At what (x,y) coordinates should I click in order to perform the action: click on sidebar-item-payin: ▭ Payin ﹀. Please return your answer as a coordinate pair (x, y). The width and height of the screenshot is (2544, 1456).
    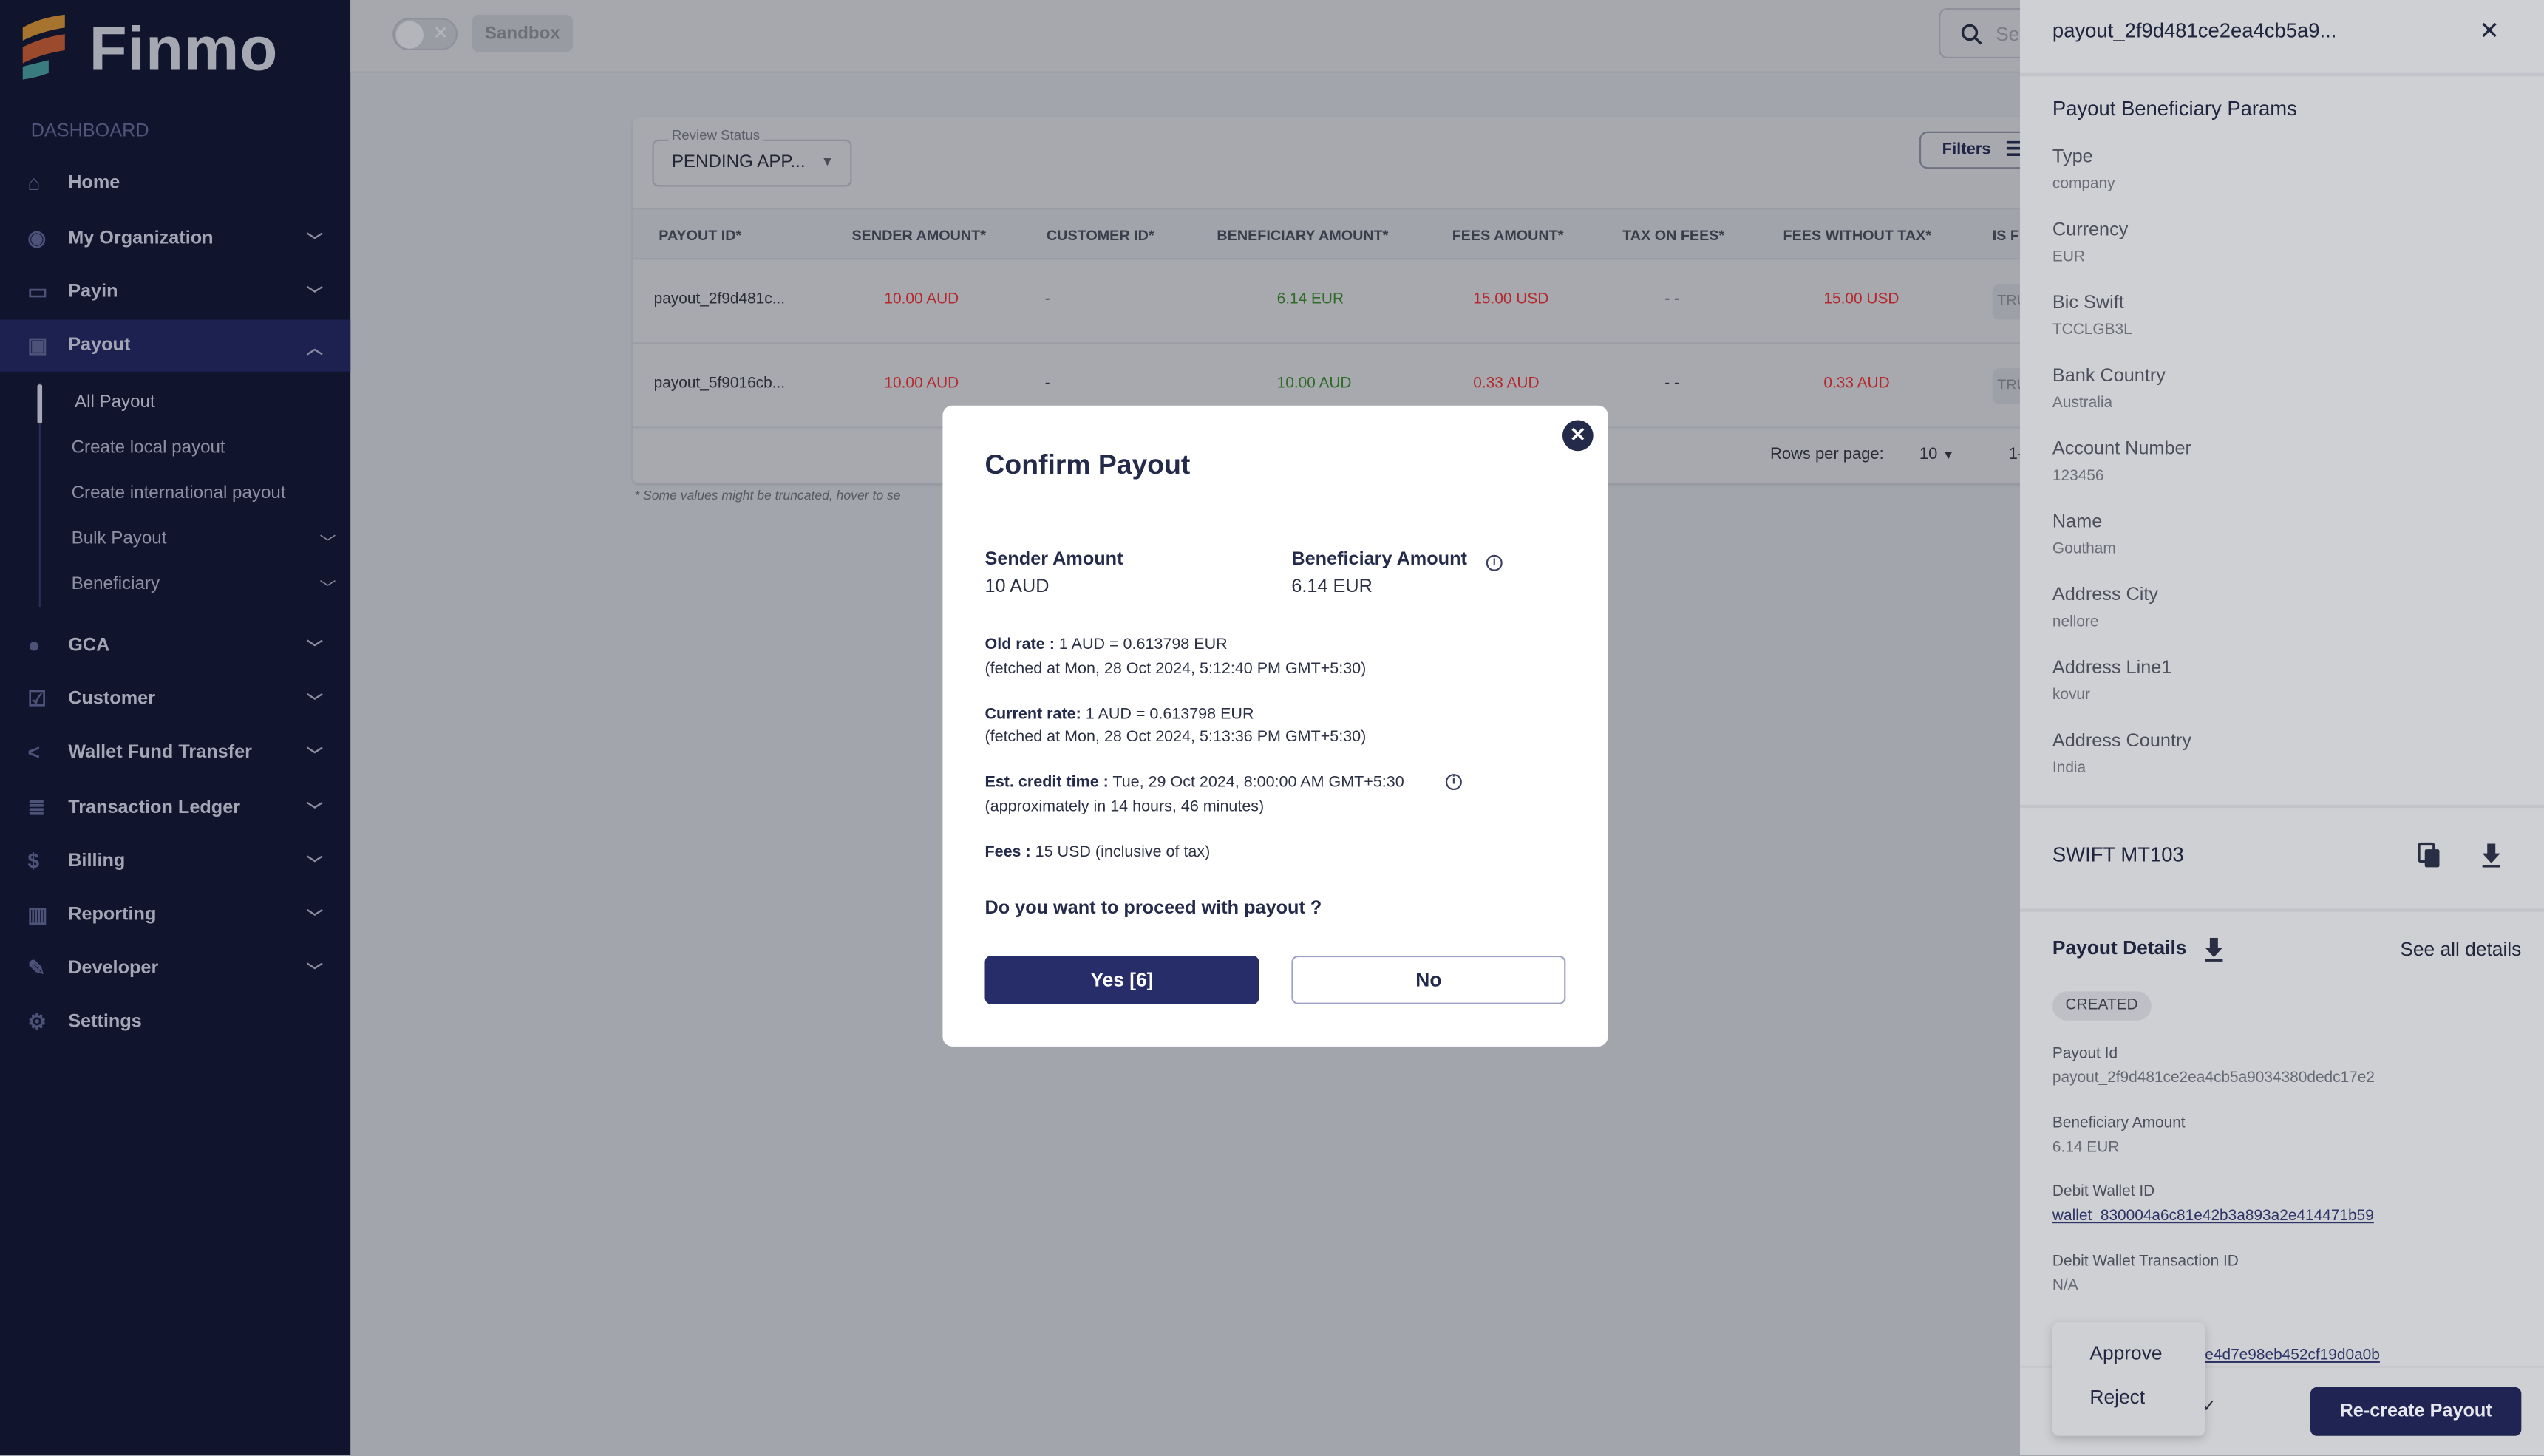
    Looking at the image, I should click on (175, 292).